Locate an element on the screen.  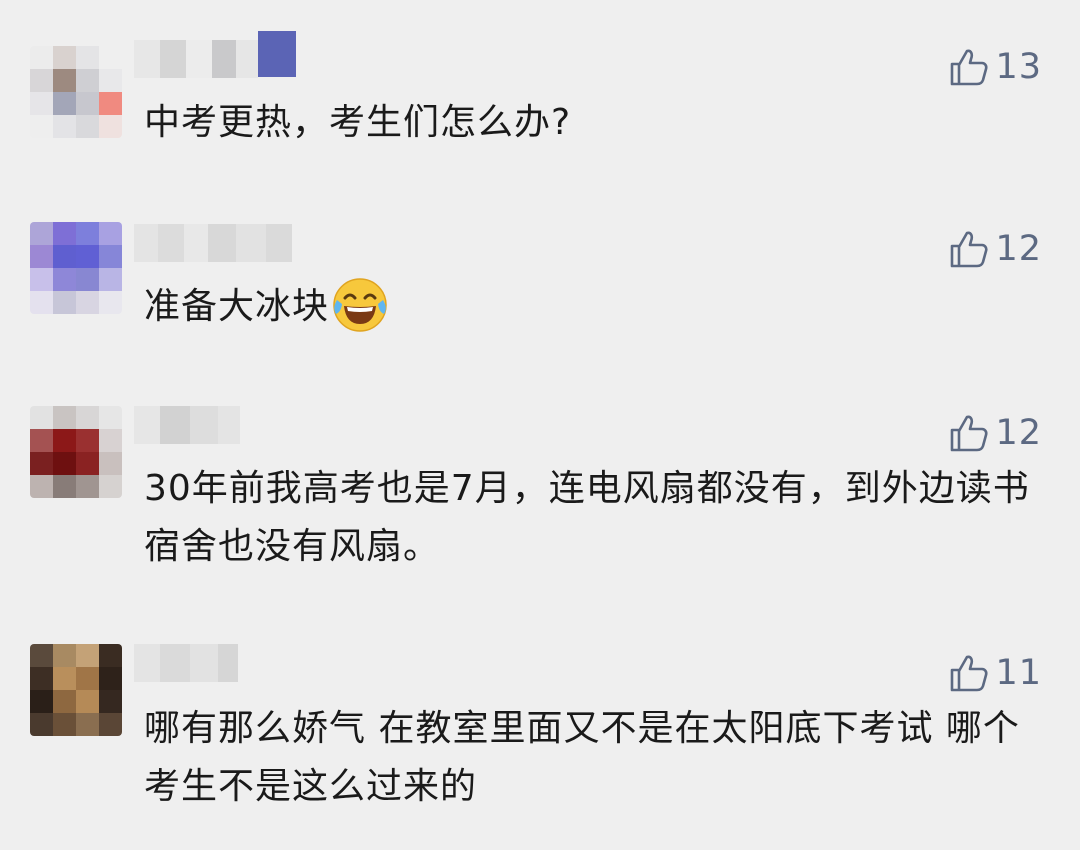
comment-text: 准备大冰块 is located at coordinates (584, 306).